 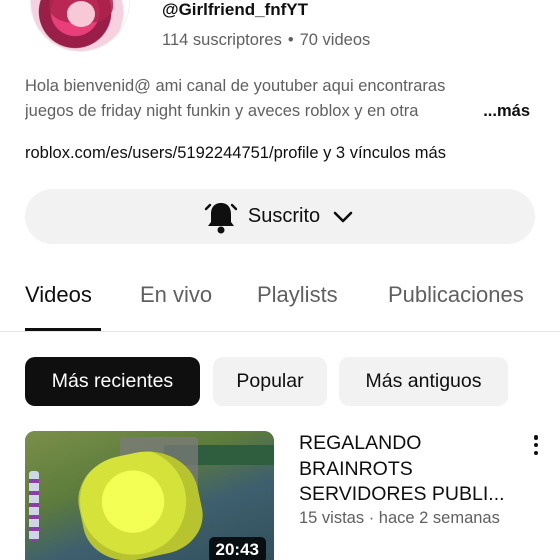 I want to click on channel-link-main: roblox.com/es/users/5192244751/profile, so click(x=172, y=153).